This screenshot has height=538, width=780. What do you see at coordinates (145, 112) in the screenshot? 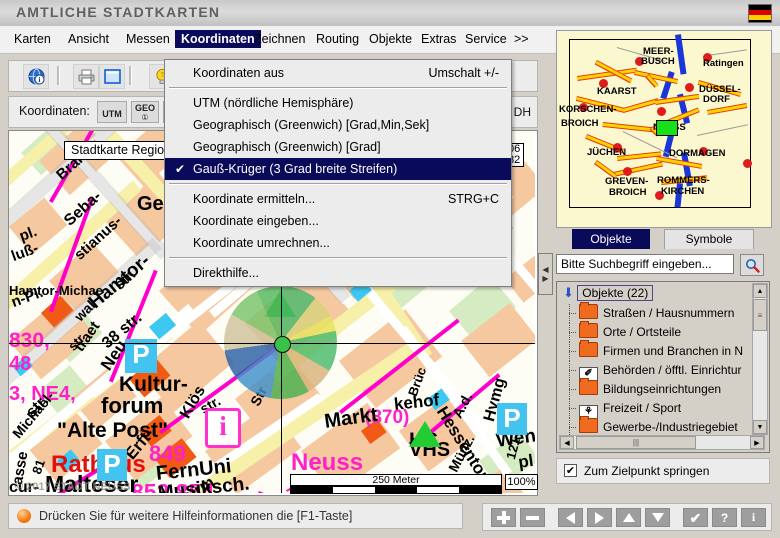
I see `coord-geo1-button: GEO ①` at bounding box center [145, 112].